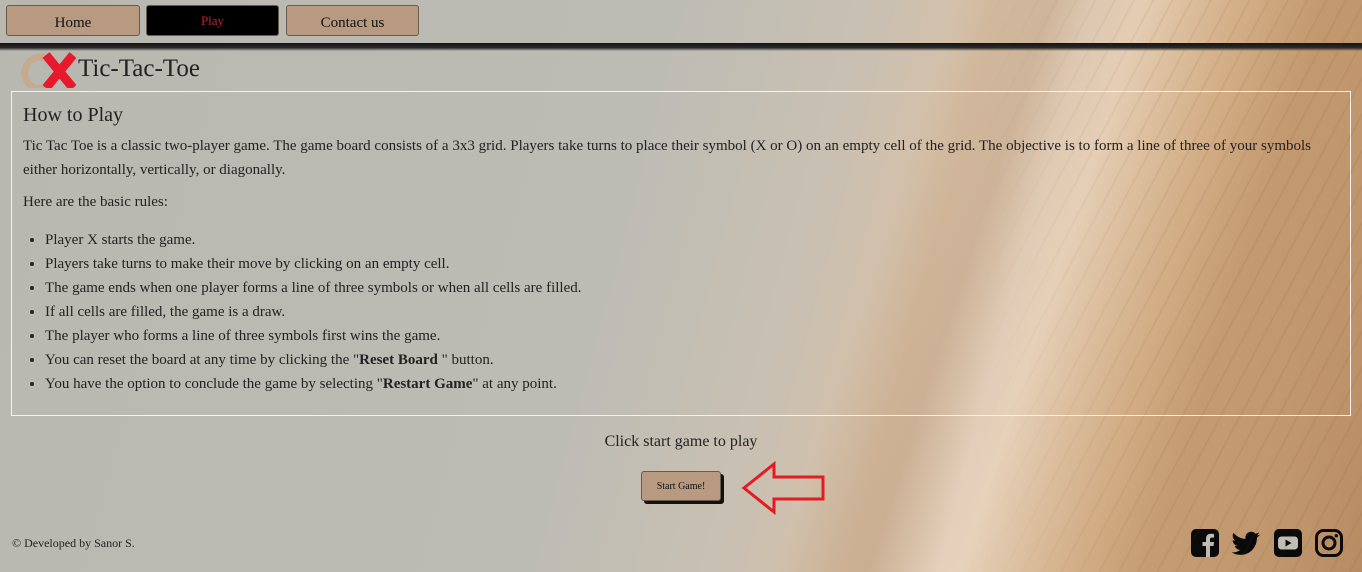 Image resolution: width=1362 pixels, height=572 pixels. What do you see at coordinates (783, 488) in the screenshot?
I see `arrow-left-icon` at bounding box center [783, 488].